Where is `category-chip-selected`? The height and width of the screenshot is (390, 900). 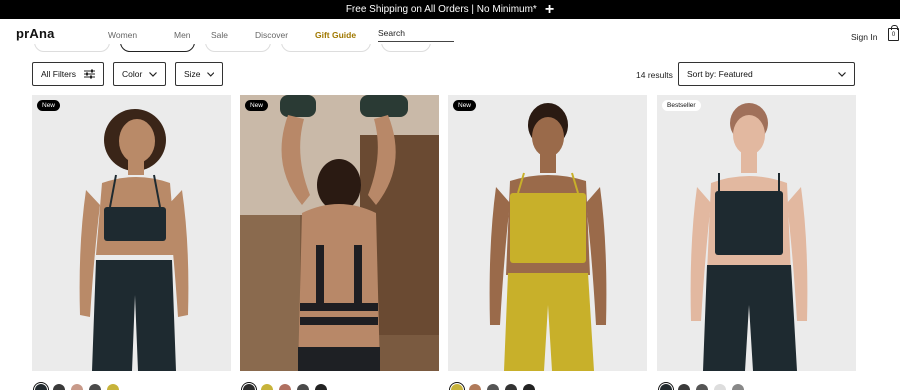
category-chip-selected is located at coordinates (157, 48).